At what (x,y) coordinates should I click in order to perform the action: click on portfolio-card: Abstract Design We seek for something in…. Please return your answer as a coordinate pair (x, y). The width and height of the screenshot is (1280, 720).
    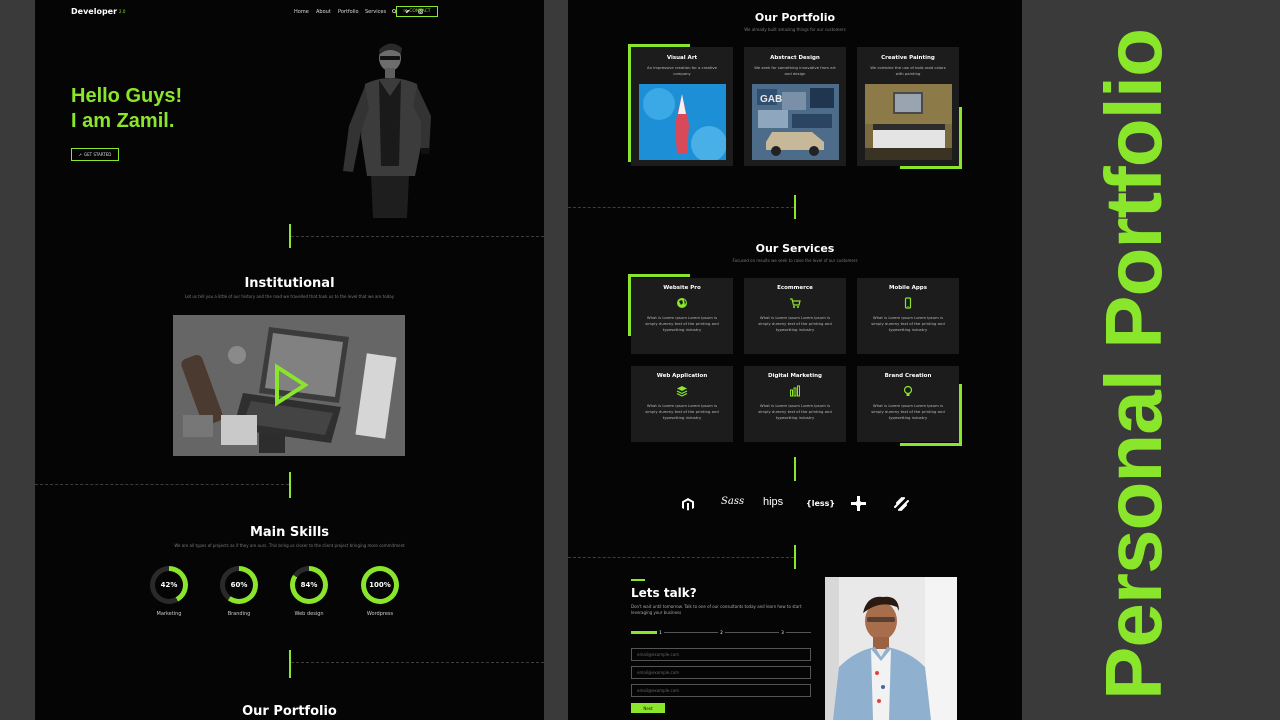
    Looking at the image, I should click on (795, 106).